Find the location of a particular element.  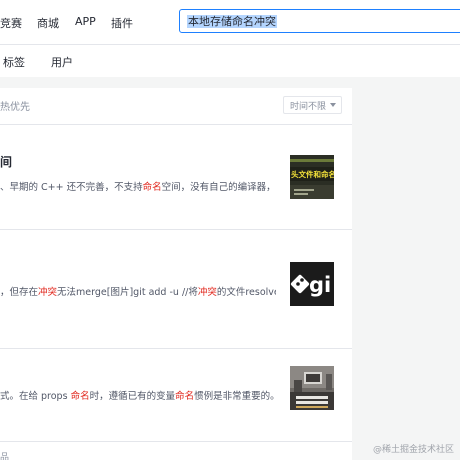

search-input-value: 本地存储命名冲突 is located at coordinates (232, 21).